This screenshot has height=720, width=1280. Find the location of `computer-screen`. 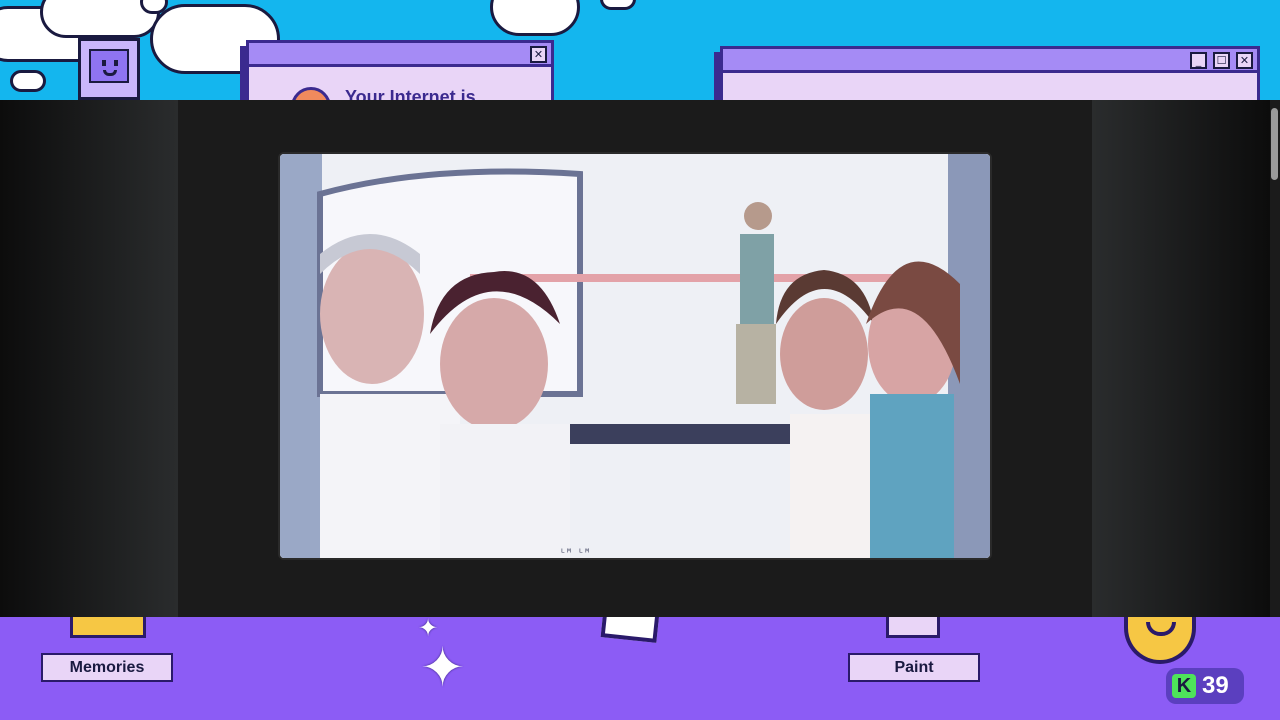

computer-screen is located at coordinates (109, 66).